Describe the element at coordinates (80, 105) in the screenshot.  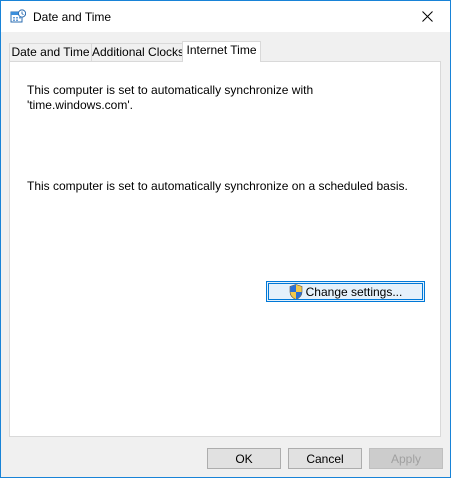
I see `sync-server-line2: 'time.windows.com'.` at that location.